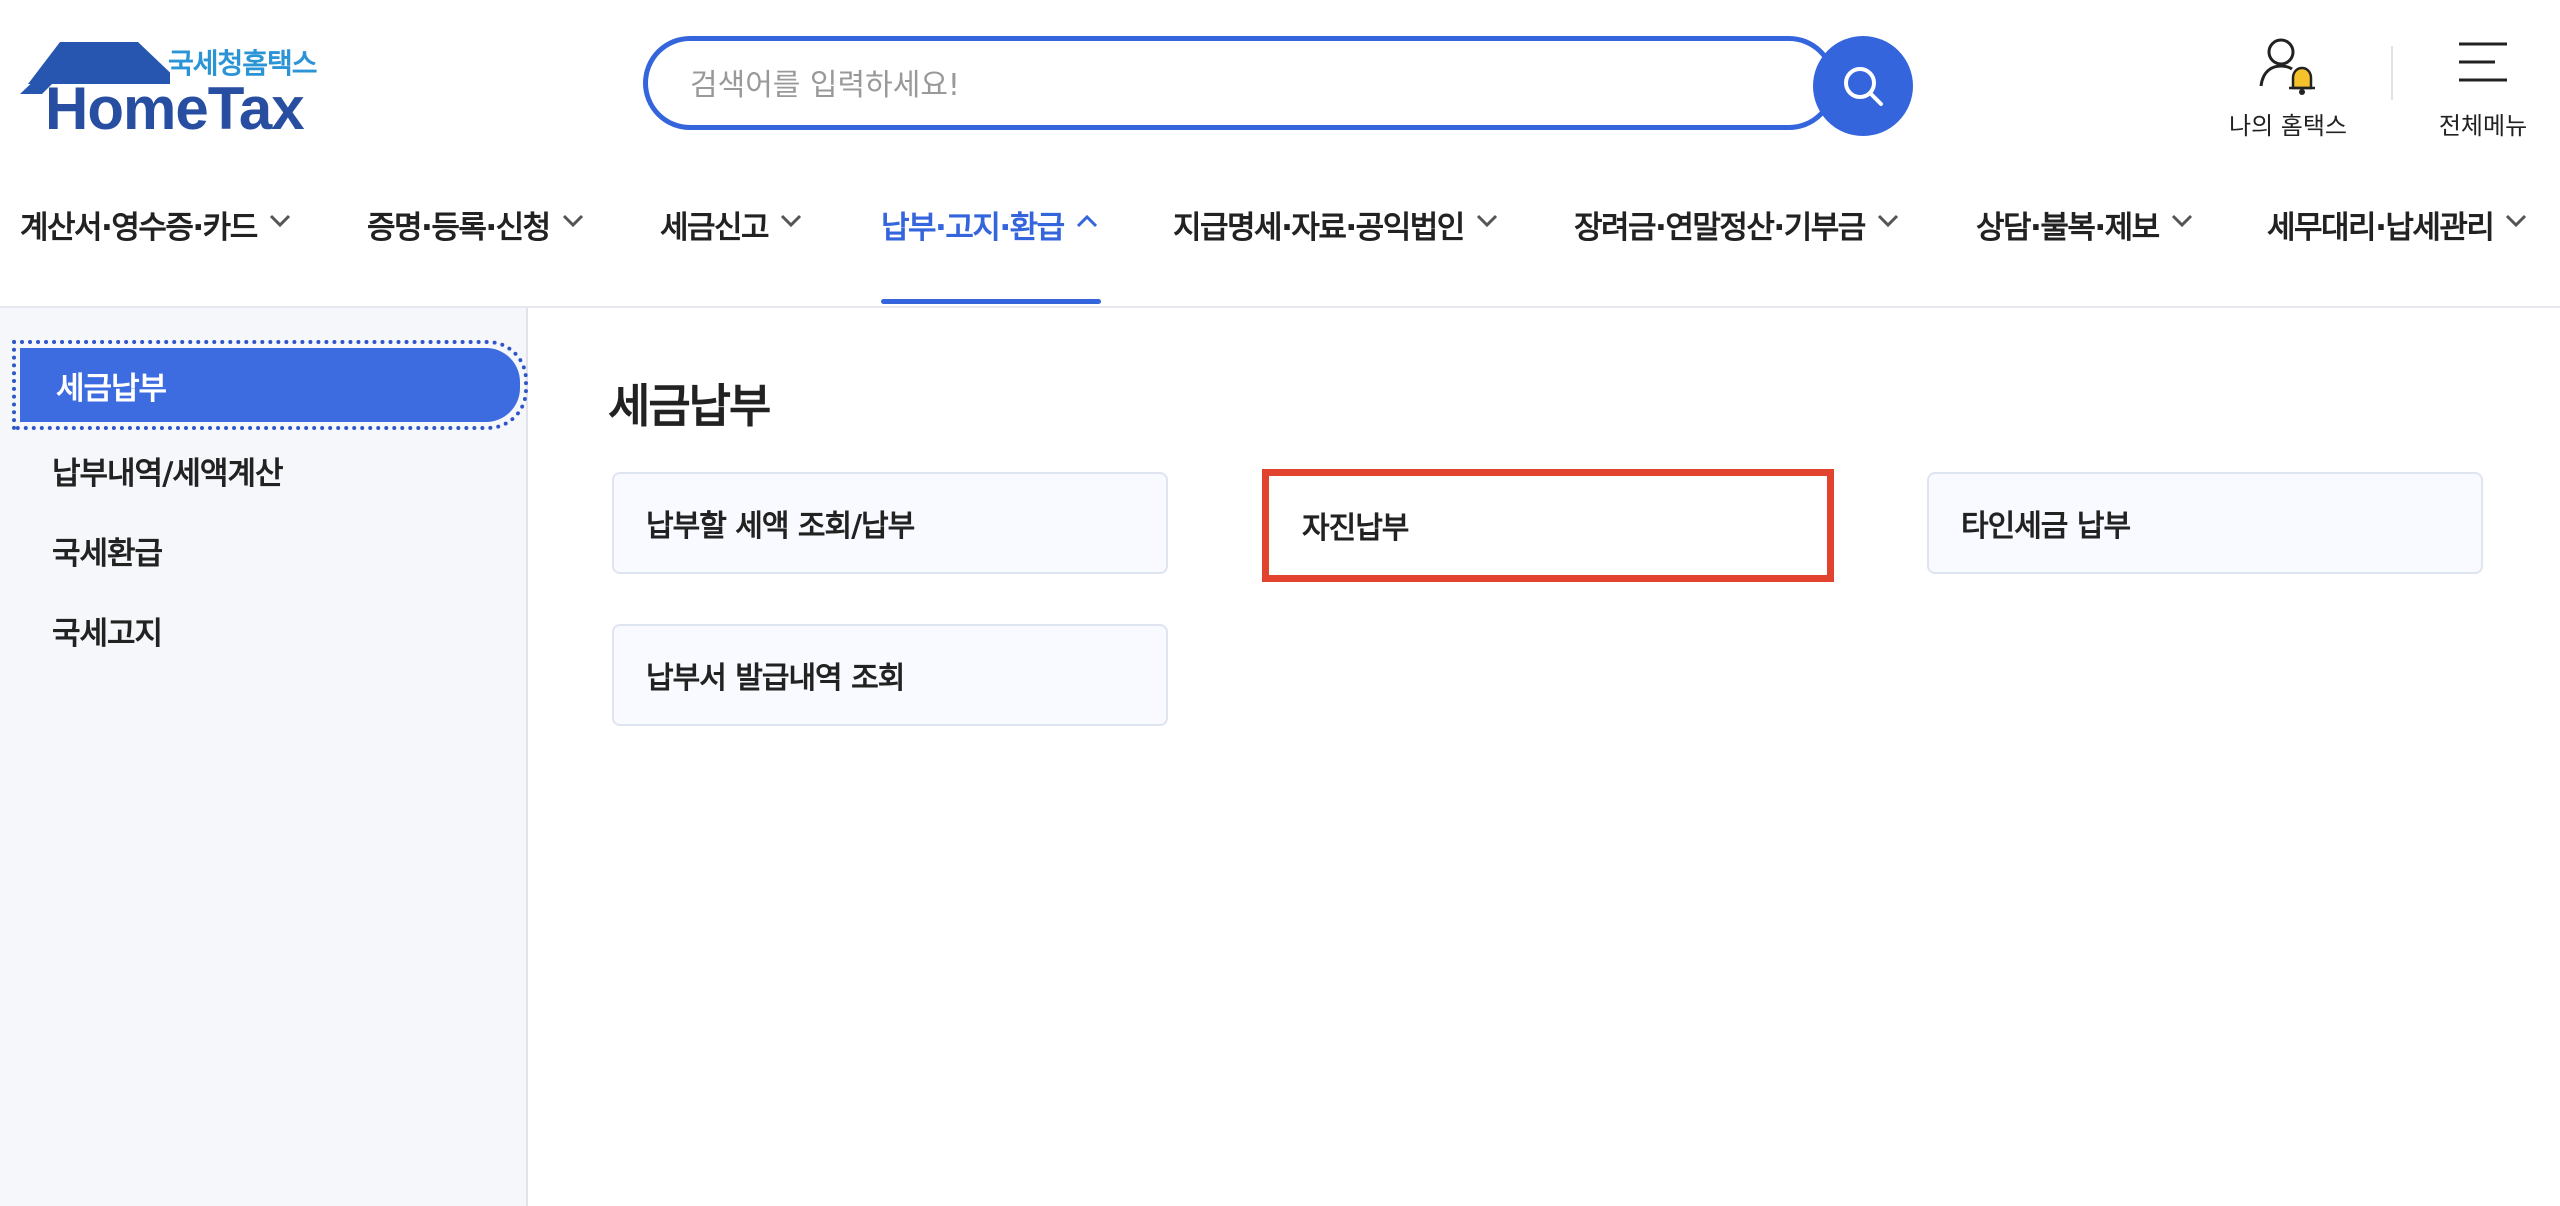 Image resolution: width=2560 pixels, height=1206 pixels. I want to click on sidebar-item-tax-payment: 세금납부, so click(270, 385).